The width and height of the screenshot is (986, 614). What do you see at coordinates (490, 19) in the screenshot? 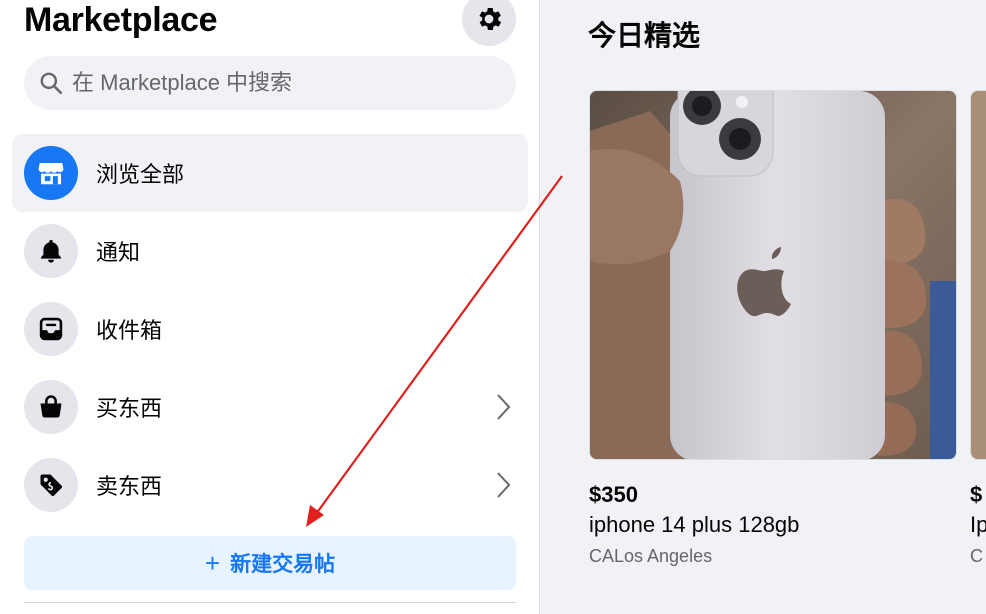
I see `gear-icon` at bounding box center [490, 19].